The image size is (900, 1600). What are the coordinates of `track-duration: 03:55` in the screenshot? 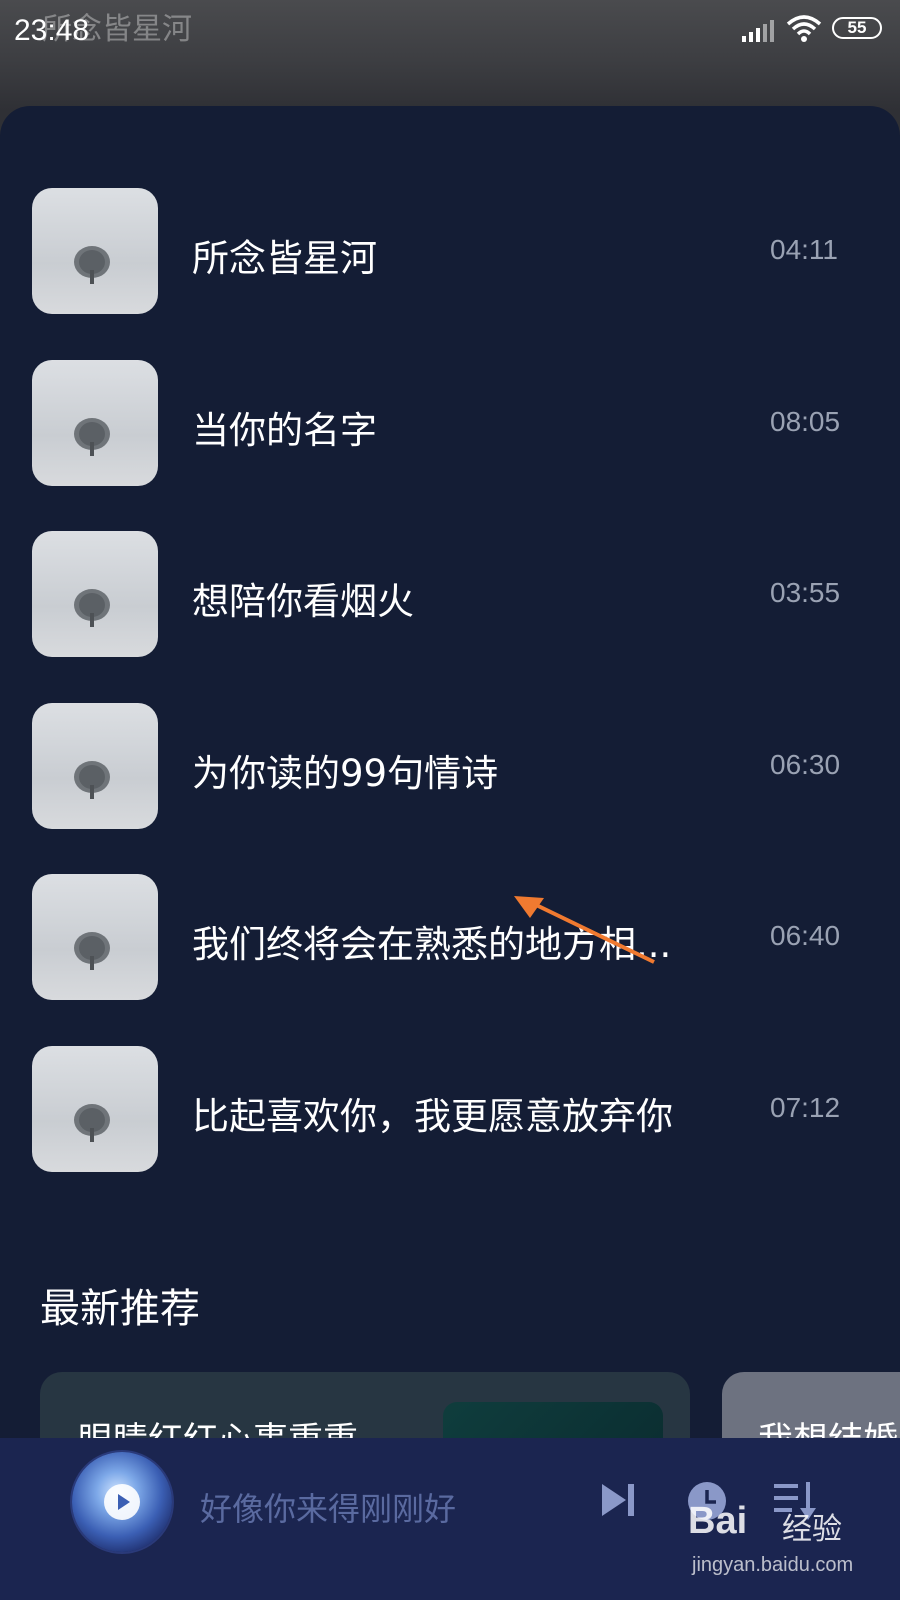 It's located at (805, 592).